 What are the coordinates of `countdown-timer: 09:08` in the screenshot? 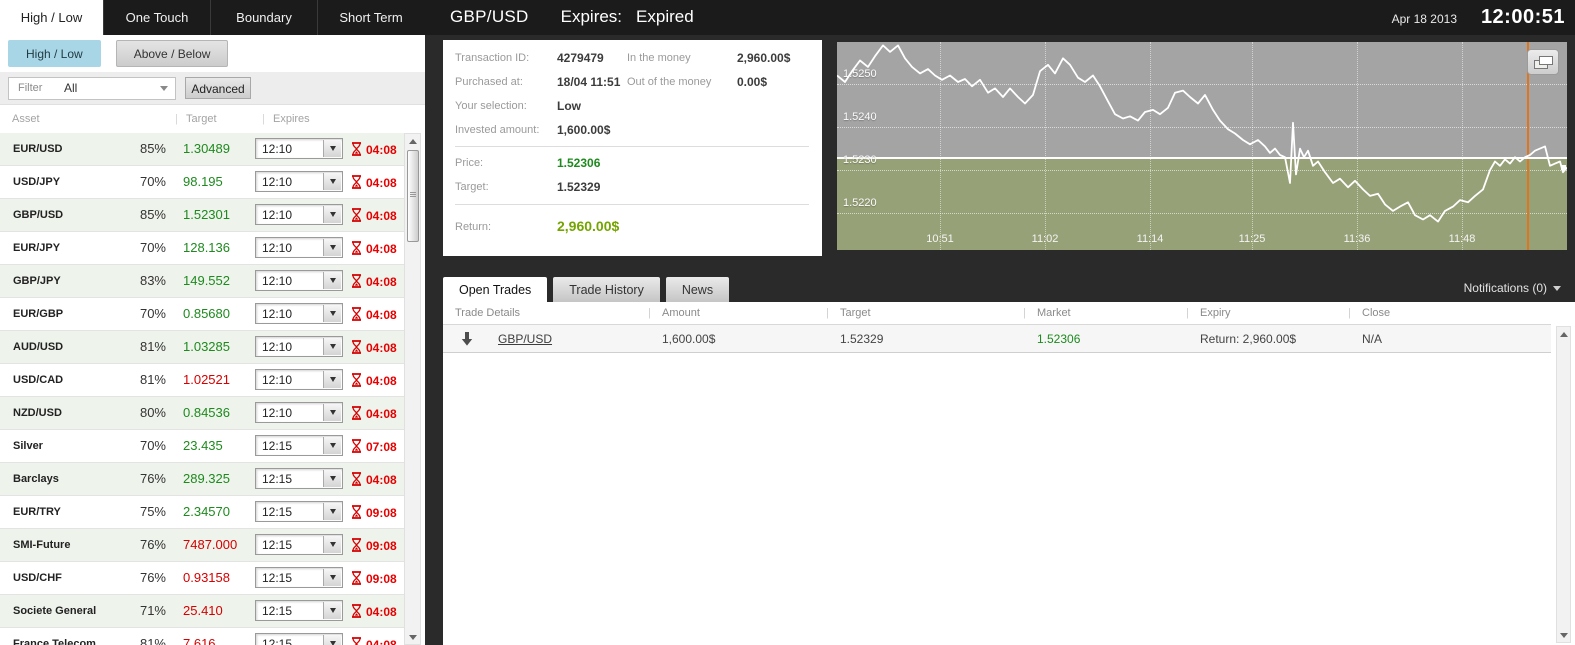 It's located at (381, 579).